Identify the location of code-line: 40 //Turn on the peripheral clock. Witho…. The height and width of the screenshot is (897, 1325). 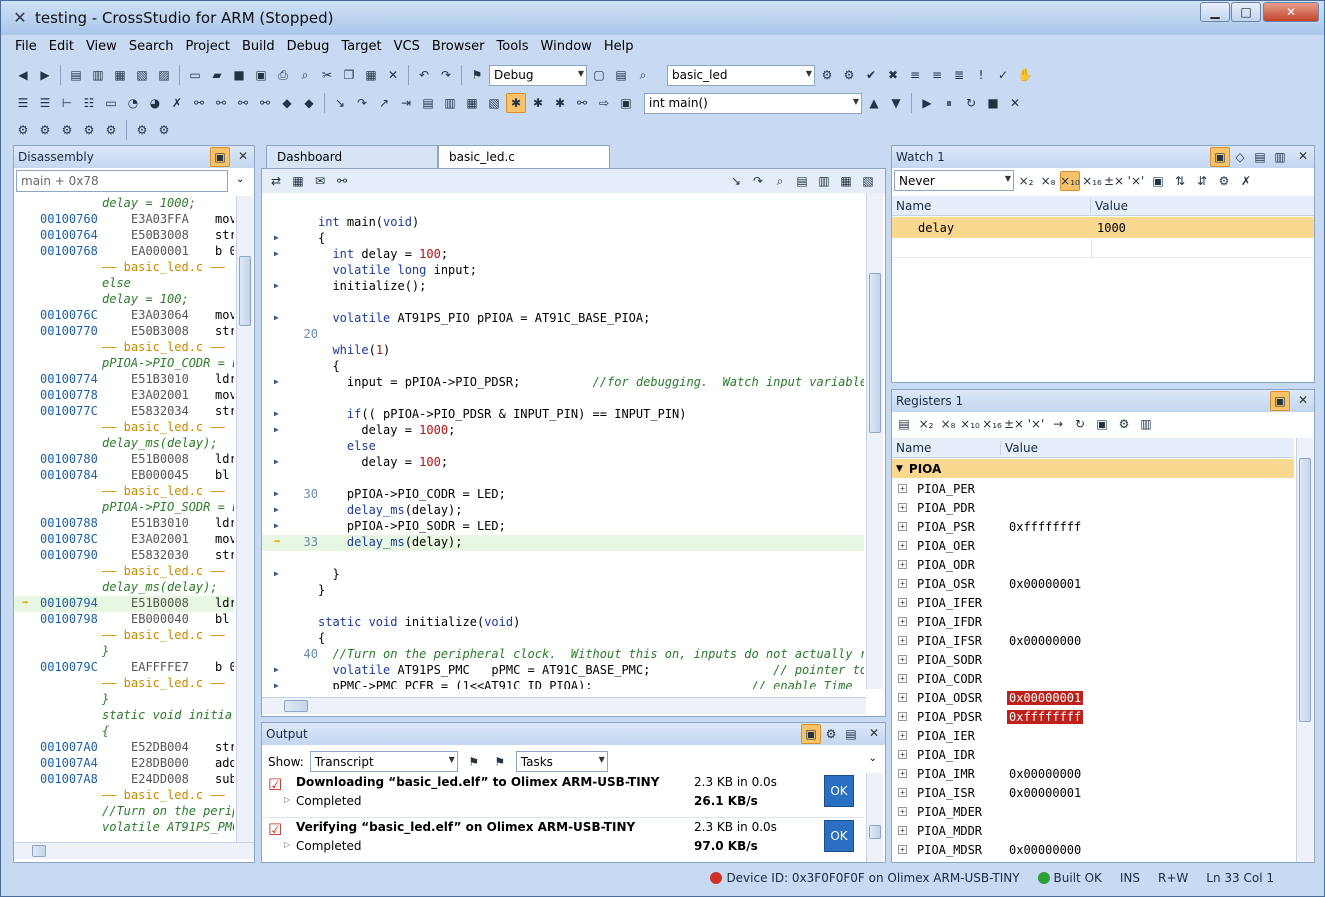
(563, 655).